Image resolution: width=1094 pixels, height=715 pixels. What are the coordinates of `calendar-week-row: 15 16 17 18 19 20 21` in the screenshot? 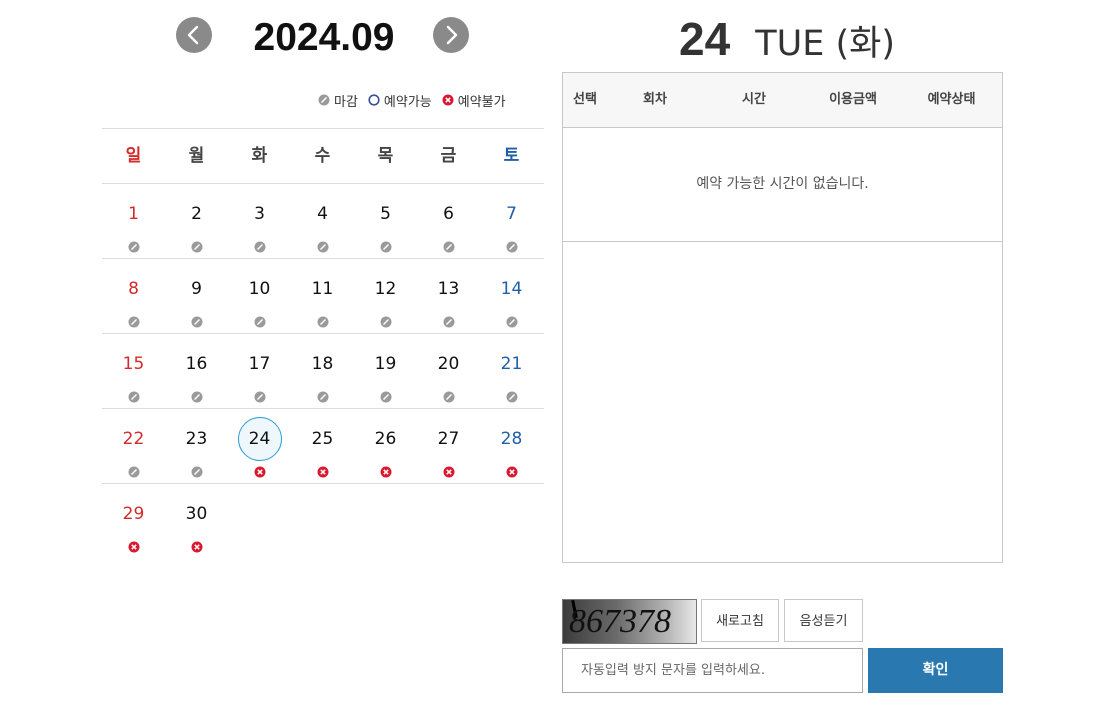 It's located at (323, 371).